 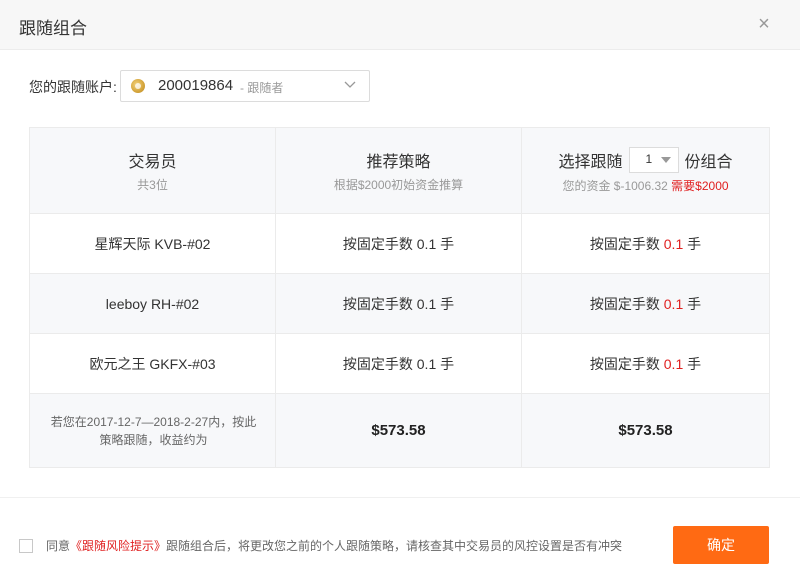 I want to click on table-row: leeboy RH-#02 按固定手数 0.1 手 按固定手数 0.1 手, so click(x=399, y=303).